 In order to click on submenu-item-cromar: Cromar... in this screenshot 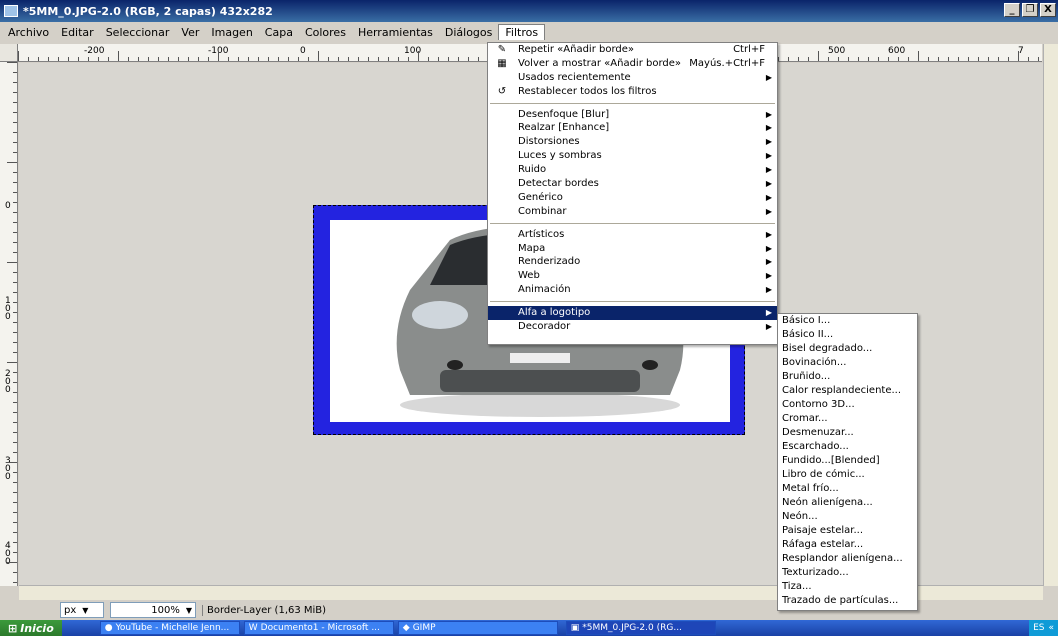, I will do `click(847, 419)`.